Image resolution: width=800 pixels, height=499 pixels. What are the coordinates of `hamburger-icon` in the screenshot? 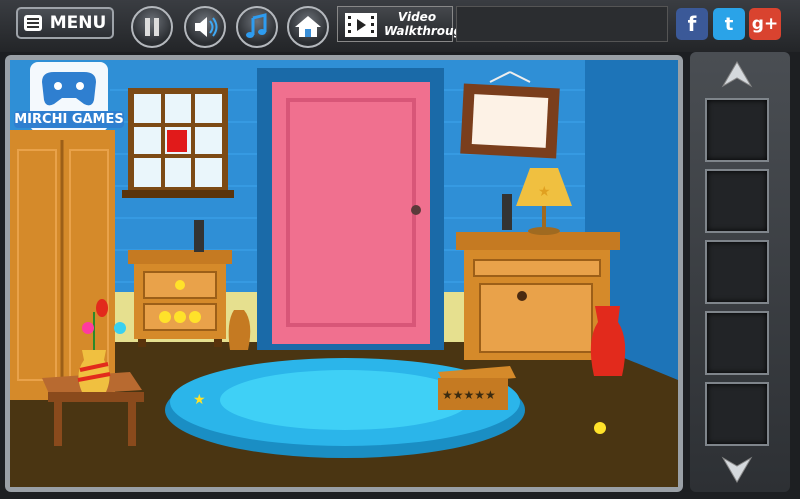 It's located at (32, 23).